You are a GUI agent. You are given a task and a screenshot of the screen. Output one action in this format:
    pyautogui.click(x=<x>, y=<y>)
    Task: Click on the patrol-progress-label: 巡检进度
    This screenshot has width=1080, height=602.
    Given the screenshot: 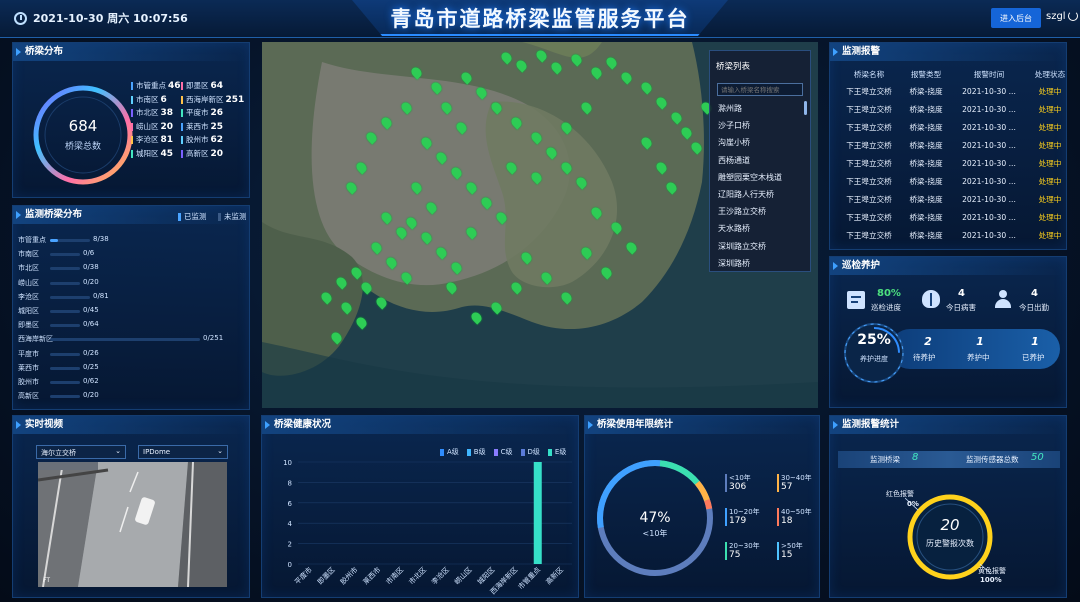 What is the action you would take?
    pyautogui.click(x=886, y=307)
    